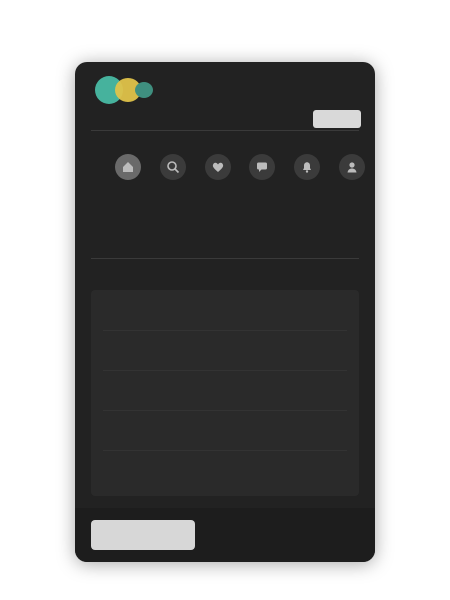  I want to click on home-icon, so click(128, 167).